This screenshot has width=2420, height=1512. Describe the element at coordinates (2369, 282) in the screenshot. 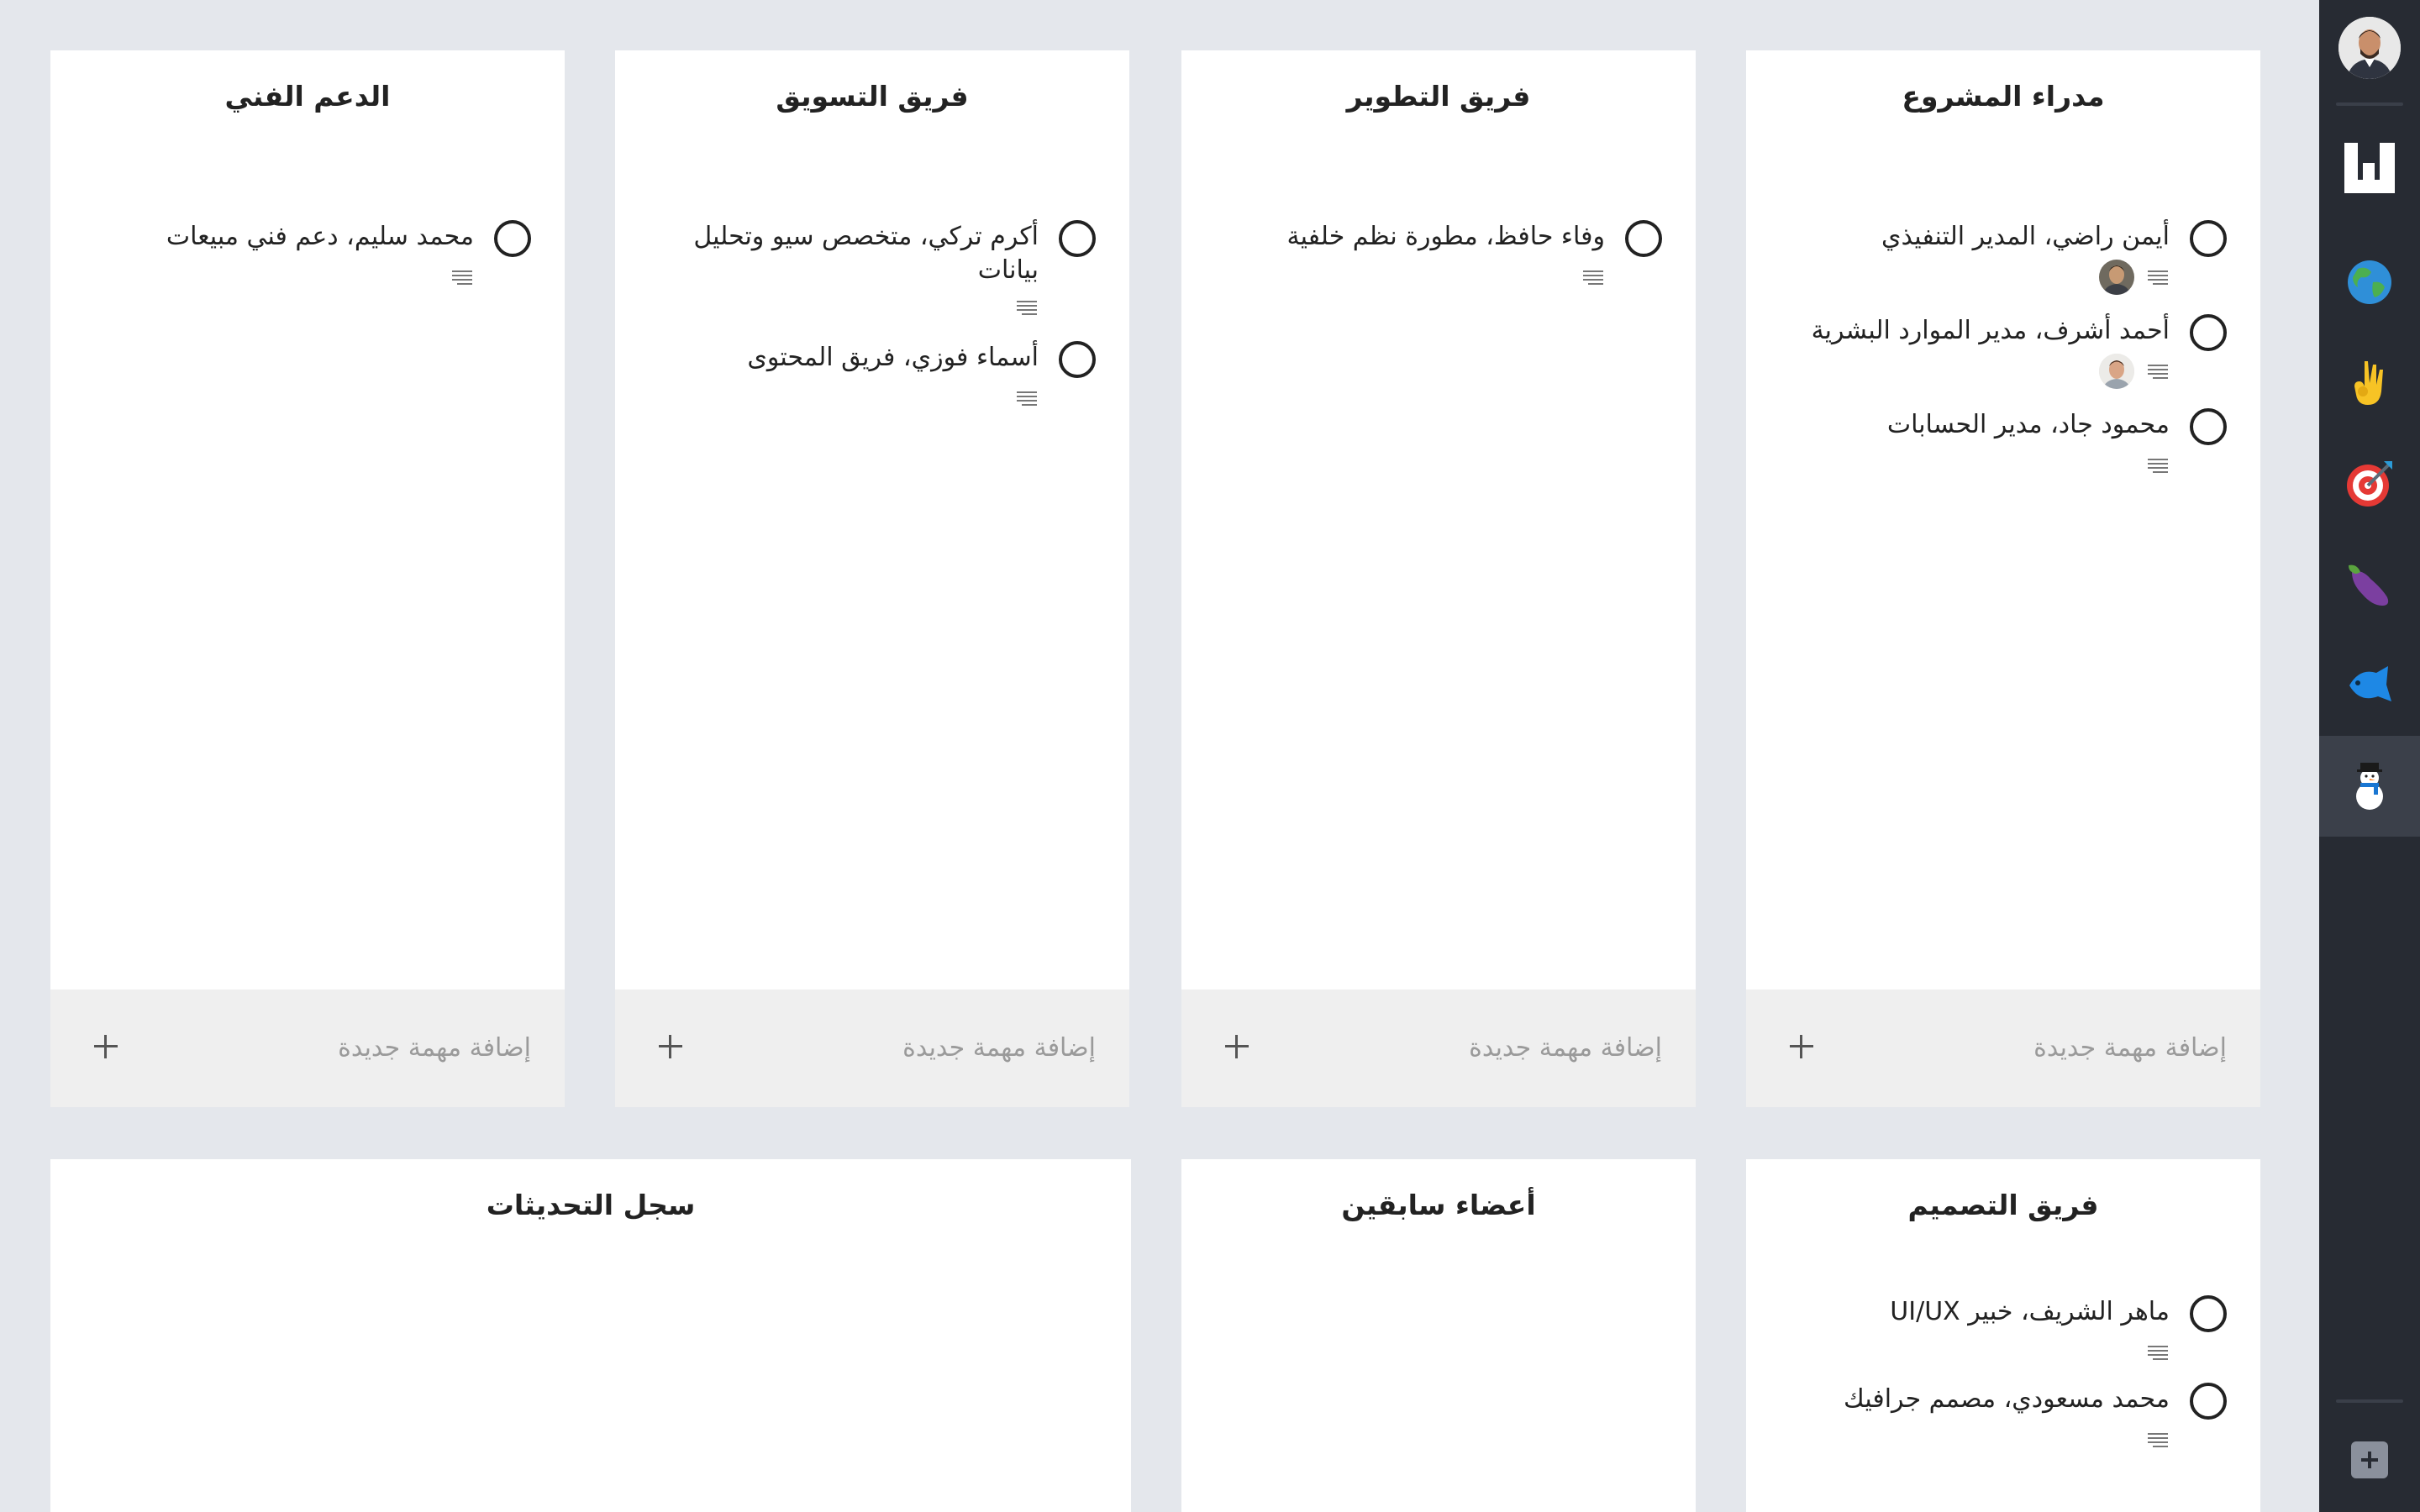

I see `globe-emoji-icon` at that location.